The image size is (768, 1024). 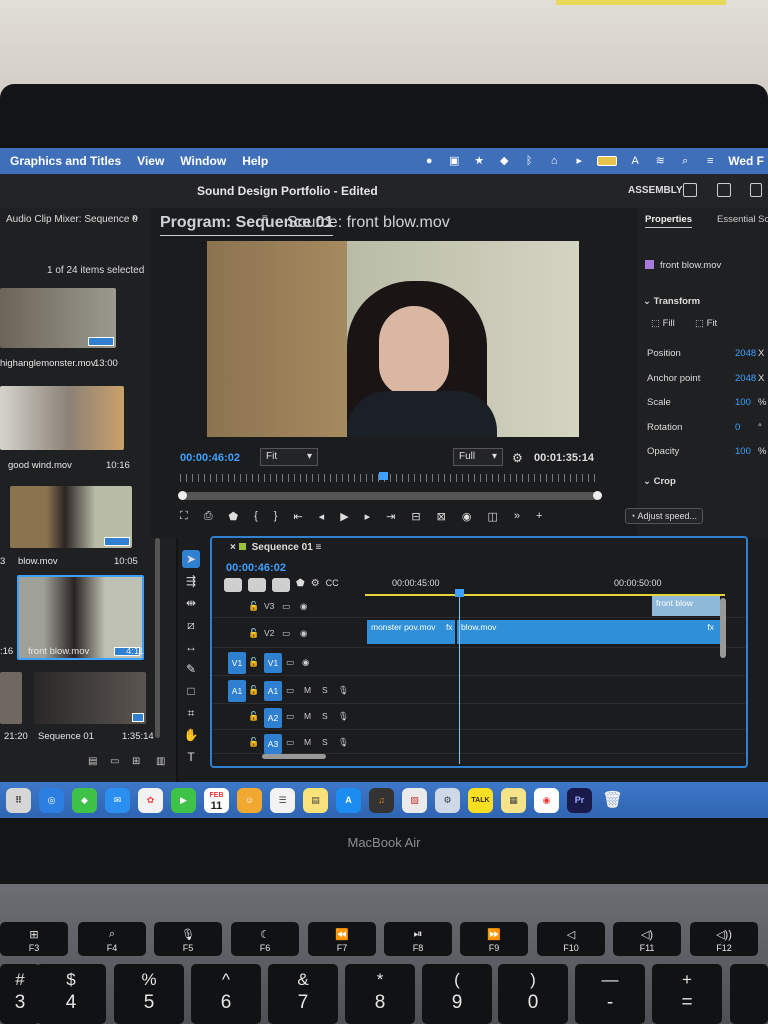 What do you see at coordinates (743, 451) in the screenshot?
I see `opacity-value: 100` at bounding box center [743, 451].